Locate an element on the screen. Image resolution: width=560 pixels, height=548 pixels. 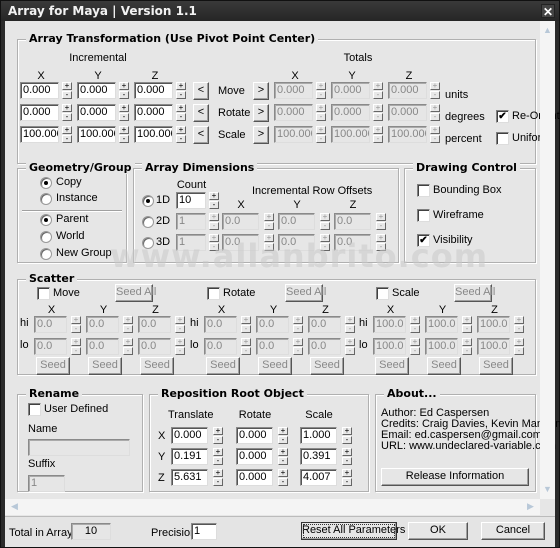
scale-field: 0.391 is located at coordinates (318, 456).